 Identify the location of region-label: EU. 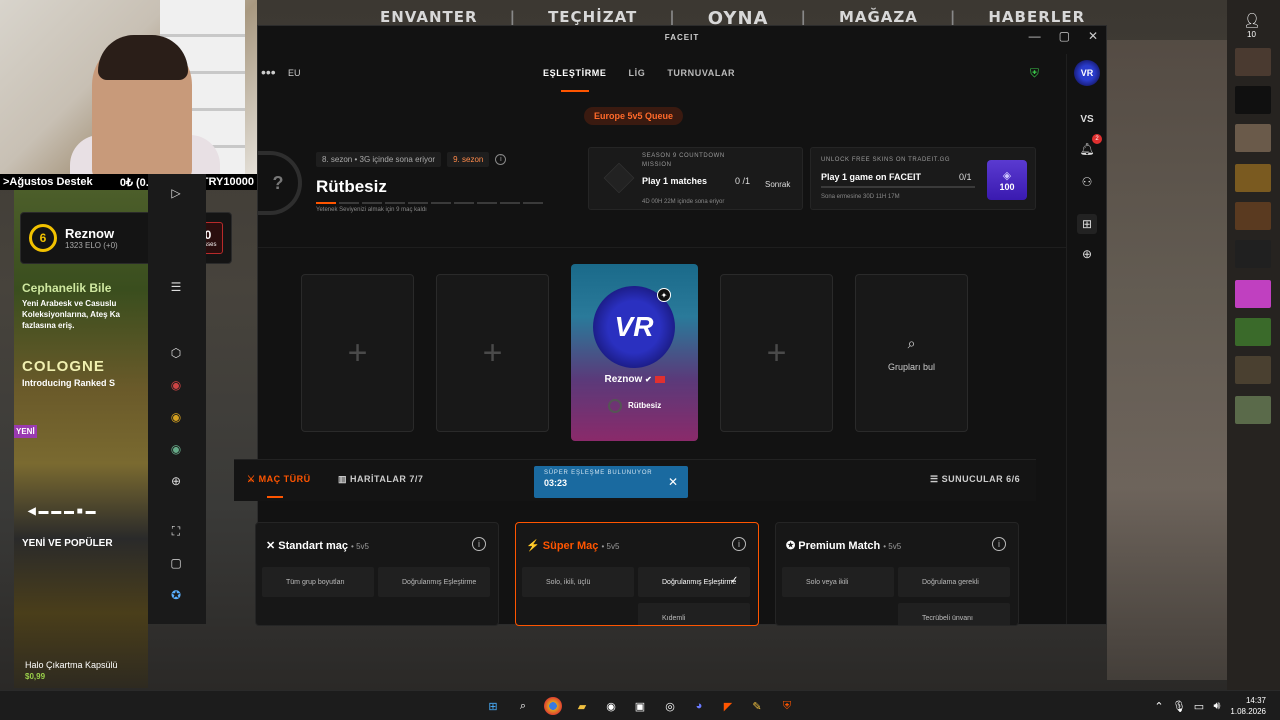
(294, 73).